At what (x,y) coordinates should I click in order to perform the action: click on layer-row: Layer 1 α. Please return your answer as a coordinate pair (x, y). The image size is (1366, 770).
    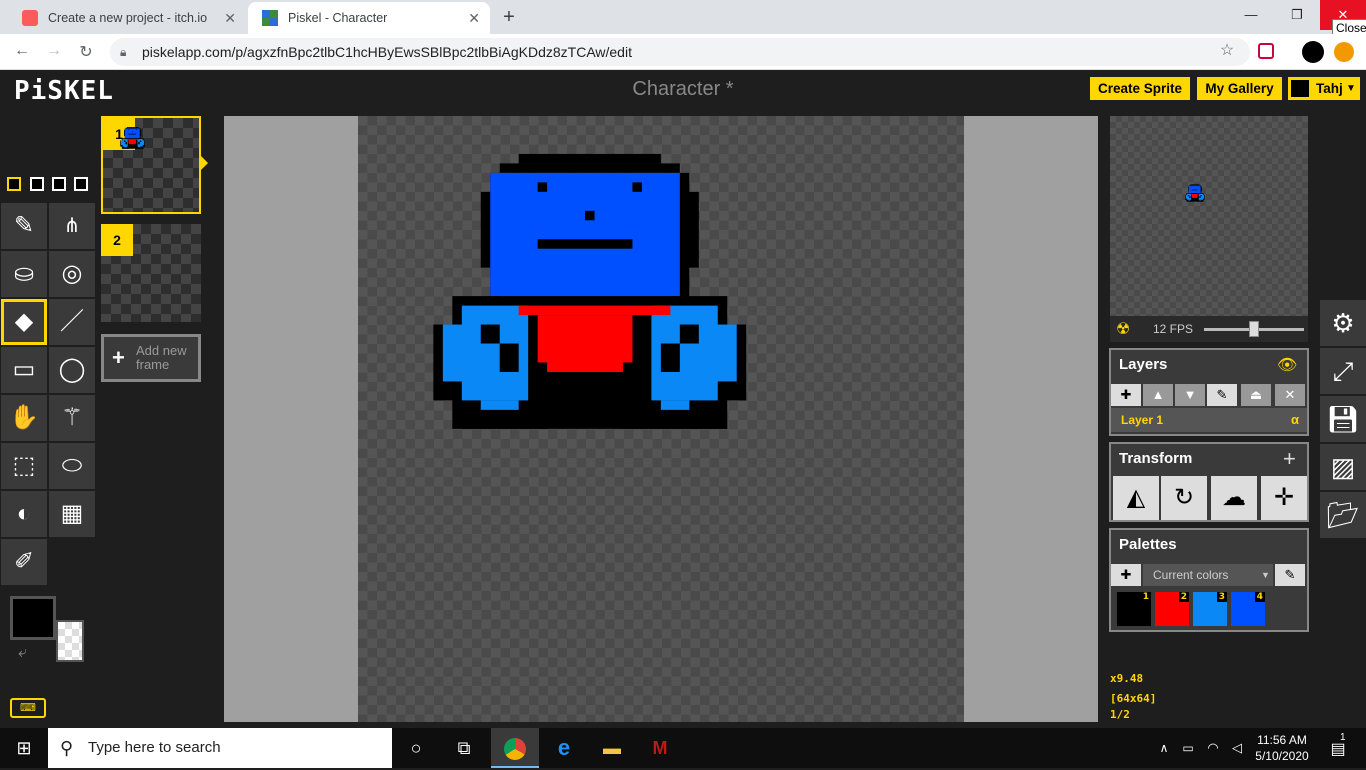
    Looking at the image, I should click on (1209, 420).